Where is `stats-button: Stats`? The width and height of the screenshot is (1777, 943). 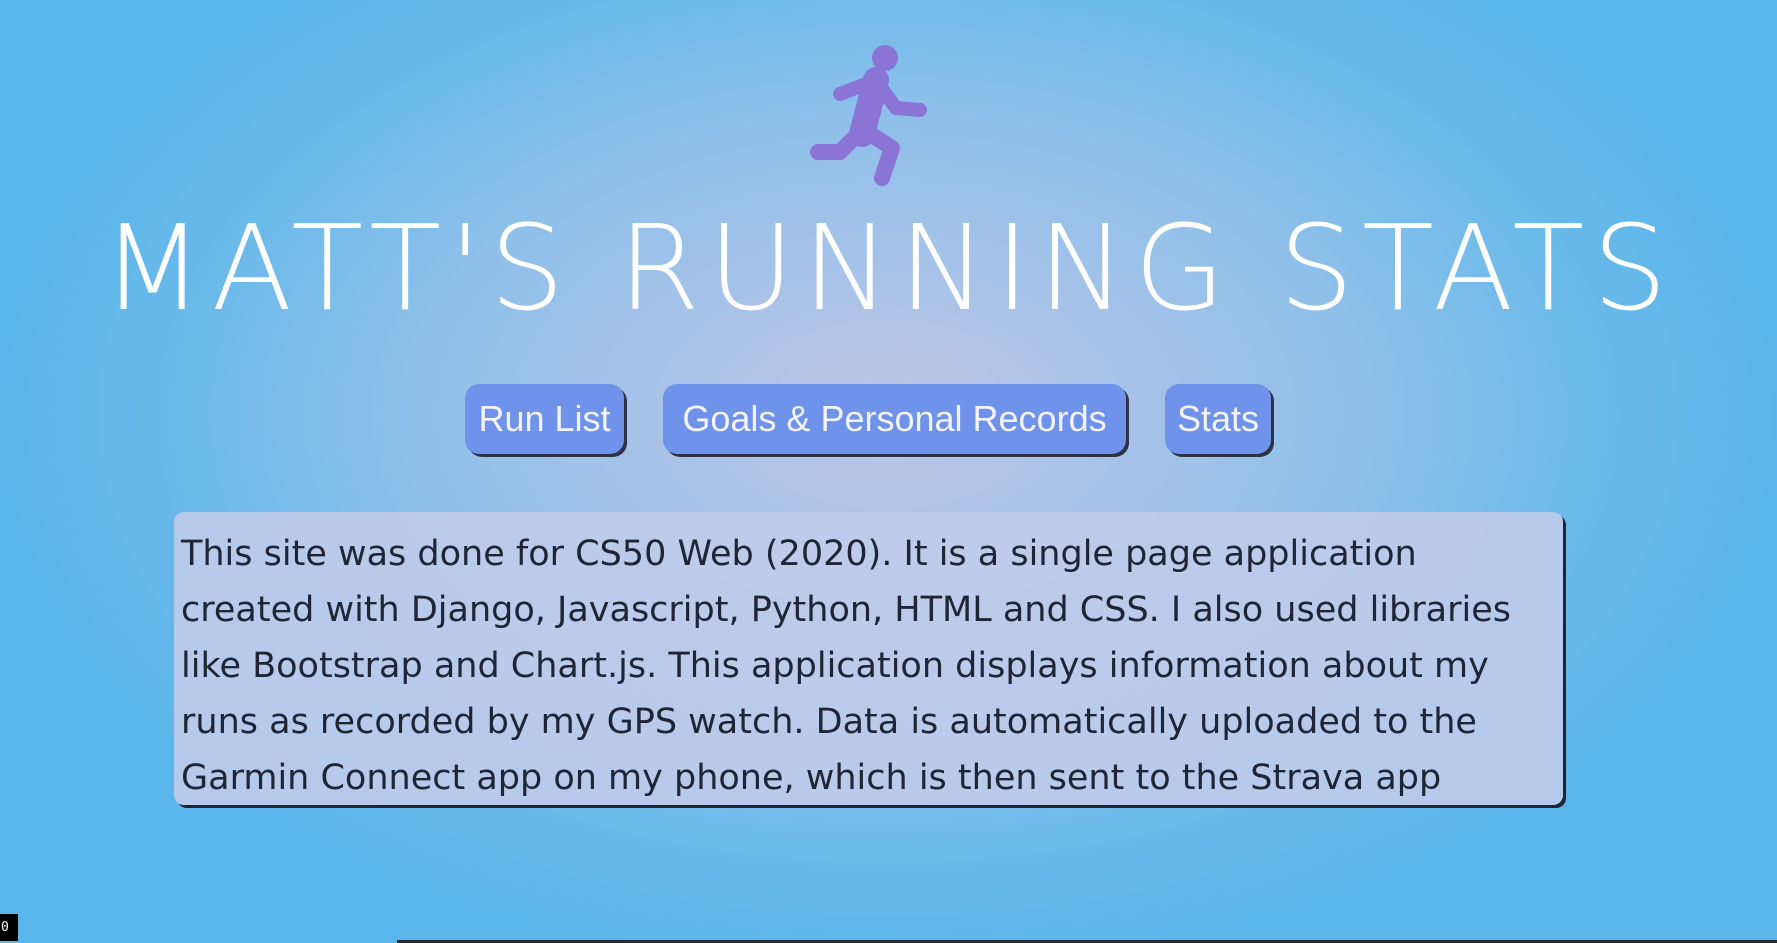 stats-button: Stats is located at coordinates (1218, 419).